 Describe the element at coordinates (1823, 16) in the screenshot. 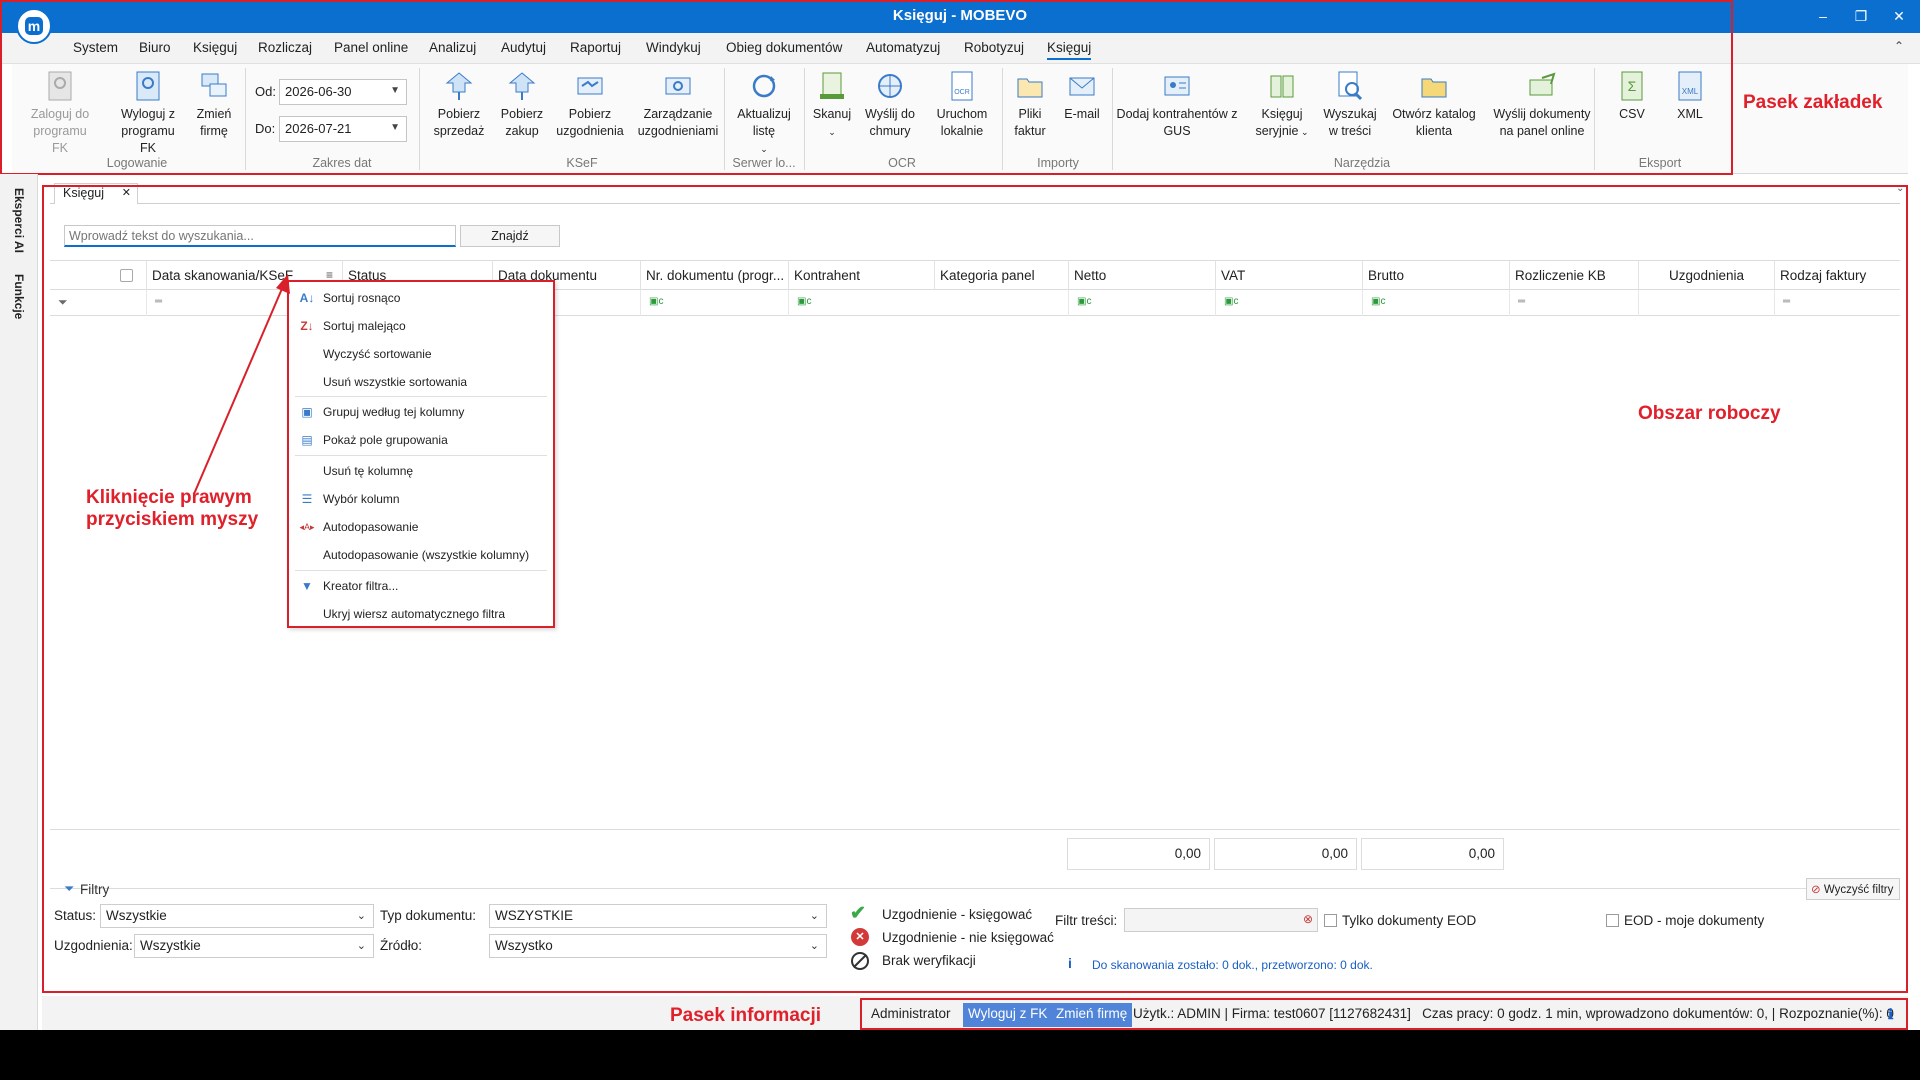

I see `minimize-button: –` at that location.